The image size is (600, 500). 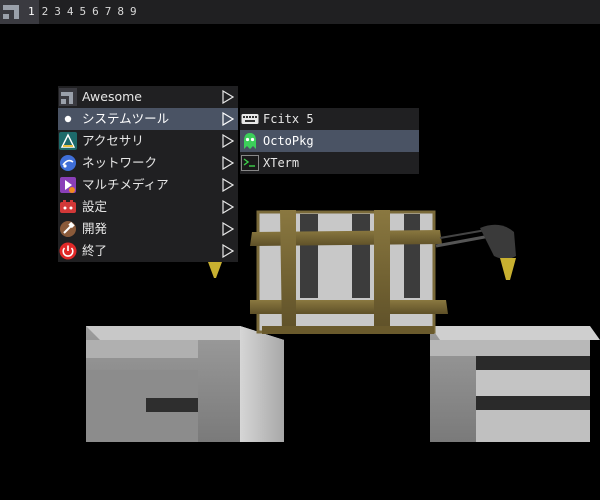 I want to click on tag-9: 9, so click(x=133, y=12).